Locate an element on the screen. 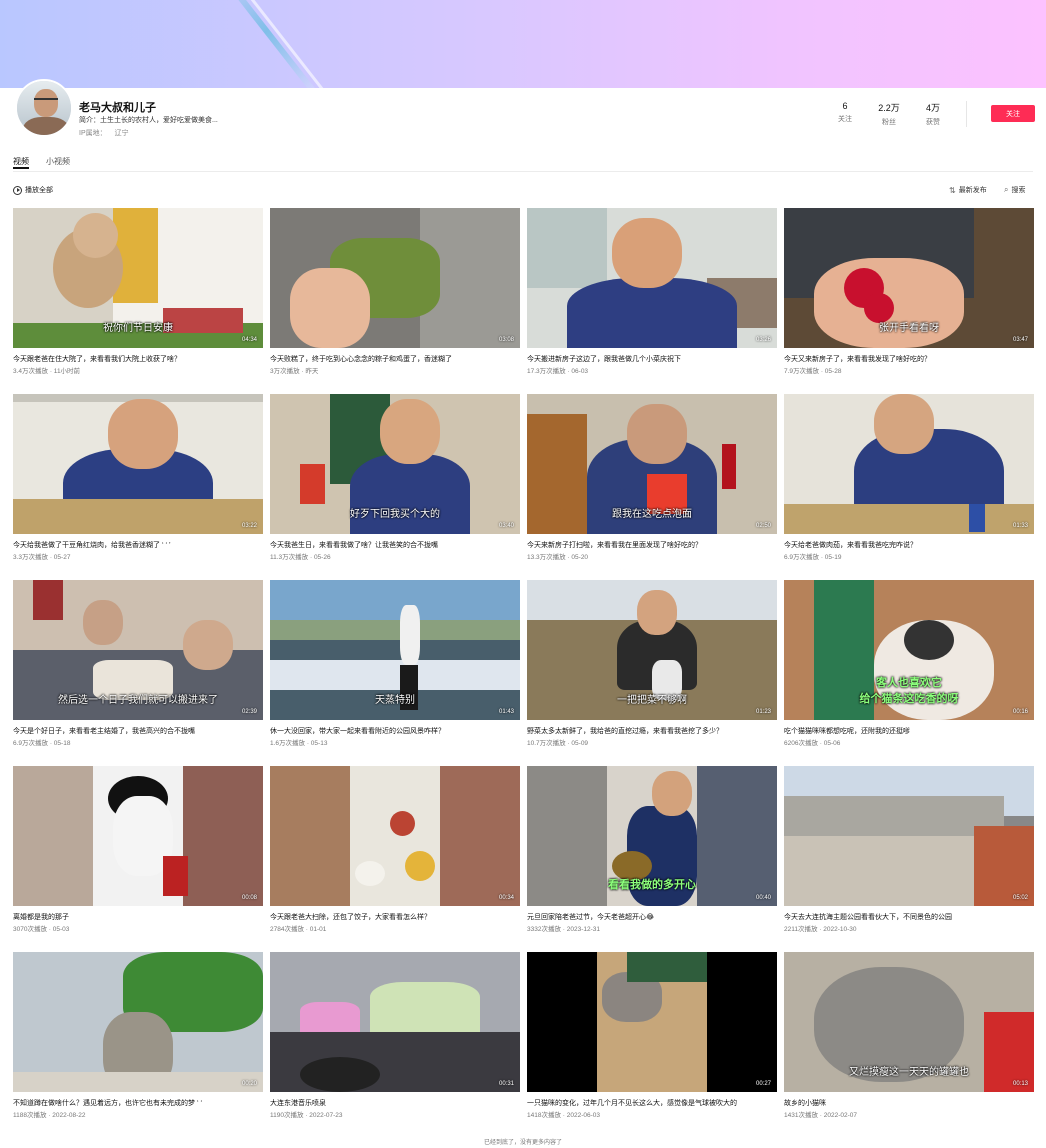  video-thumbnail: 03:22 is located at coordinates (138, 464).